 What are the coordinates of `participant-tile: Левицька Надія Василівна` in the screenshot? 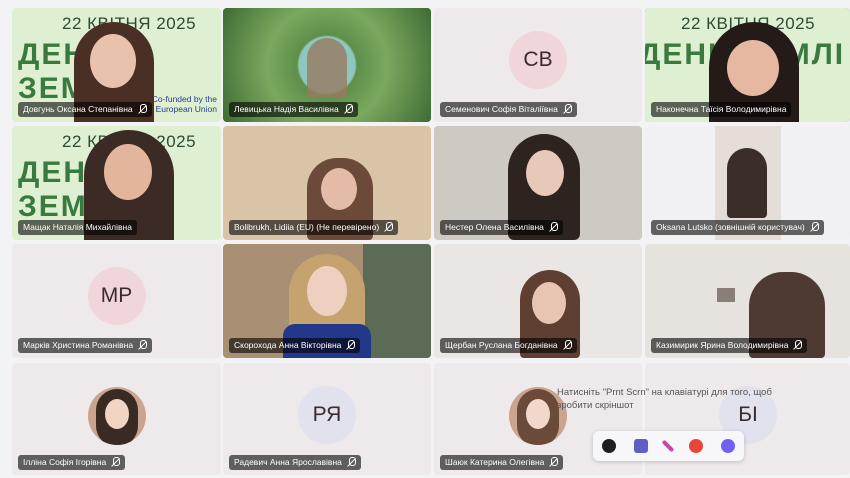 It's located at (327, 65).